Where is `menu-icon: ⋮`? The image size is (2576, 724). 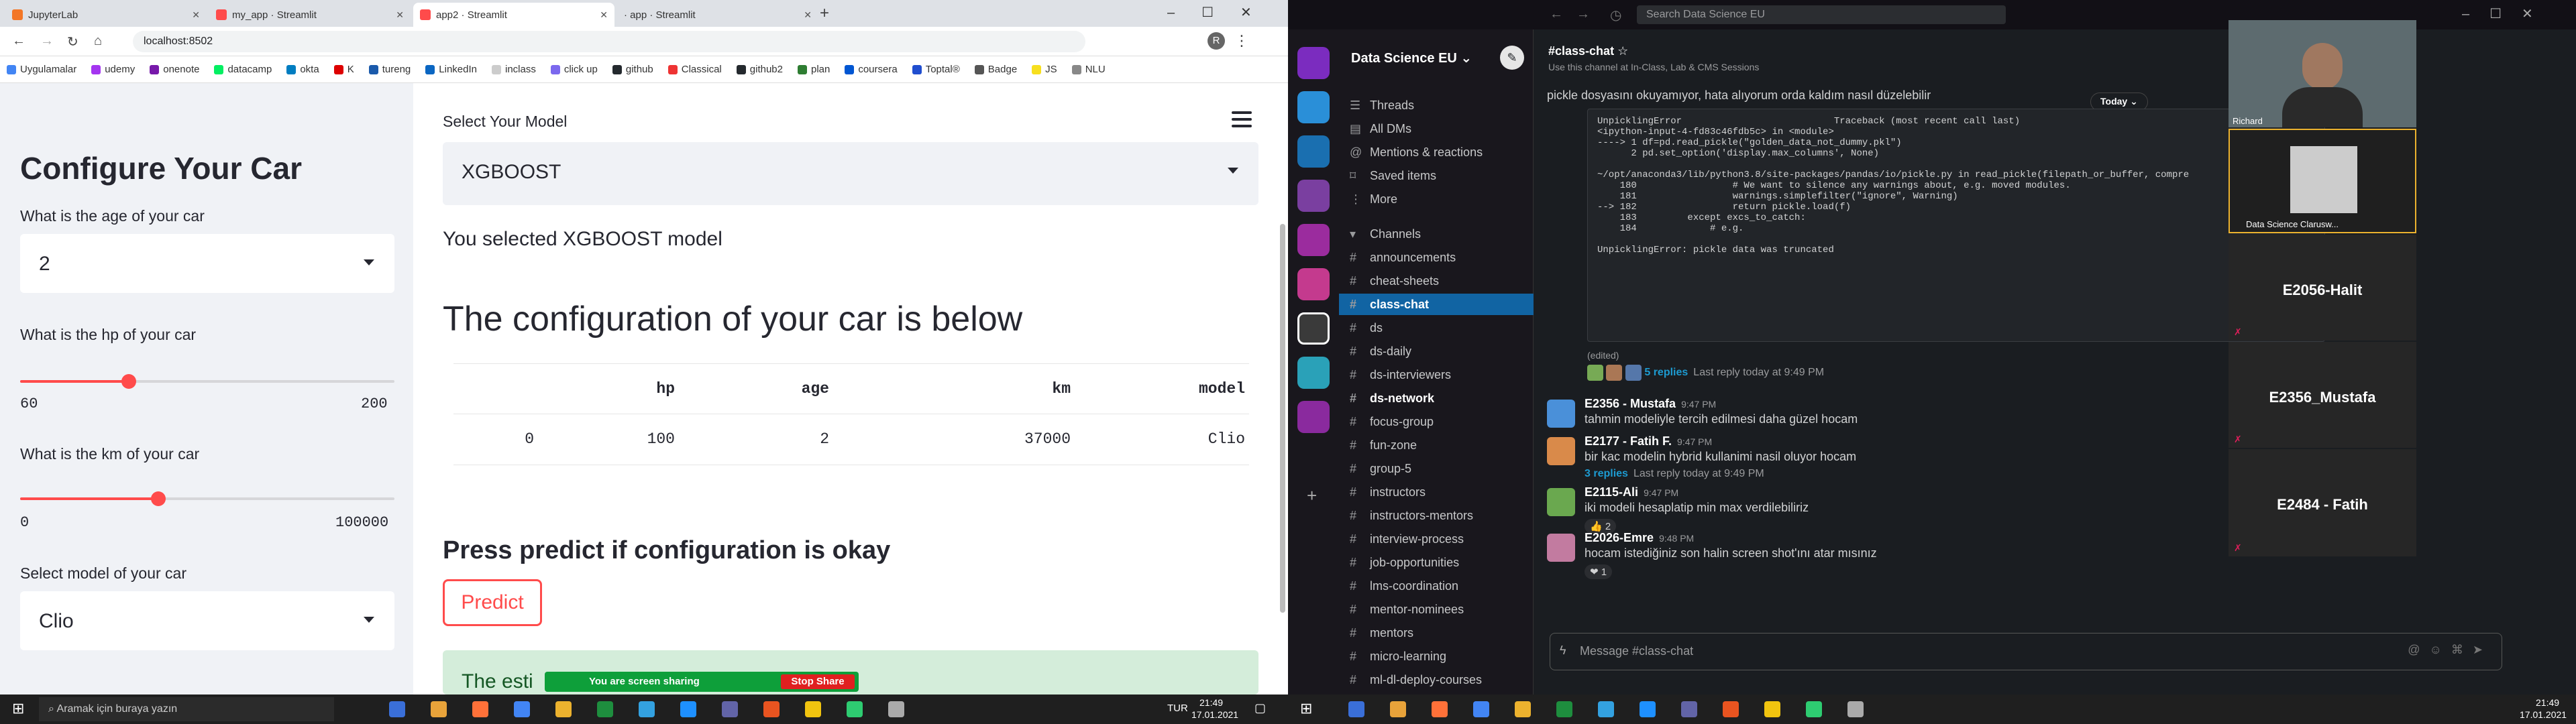
menu-icon: ⋮ is located at coordinates (1241, 41).